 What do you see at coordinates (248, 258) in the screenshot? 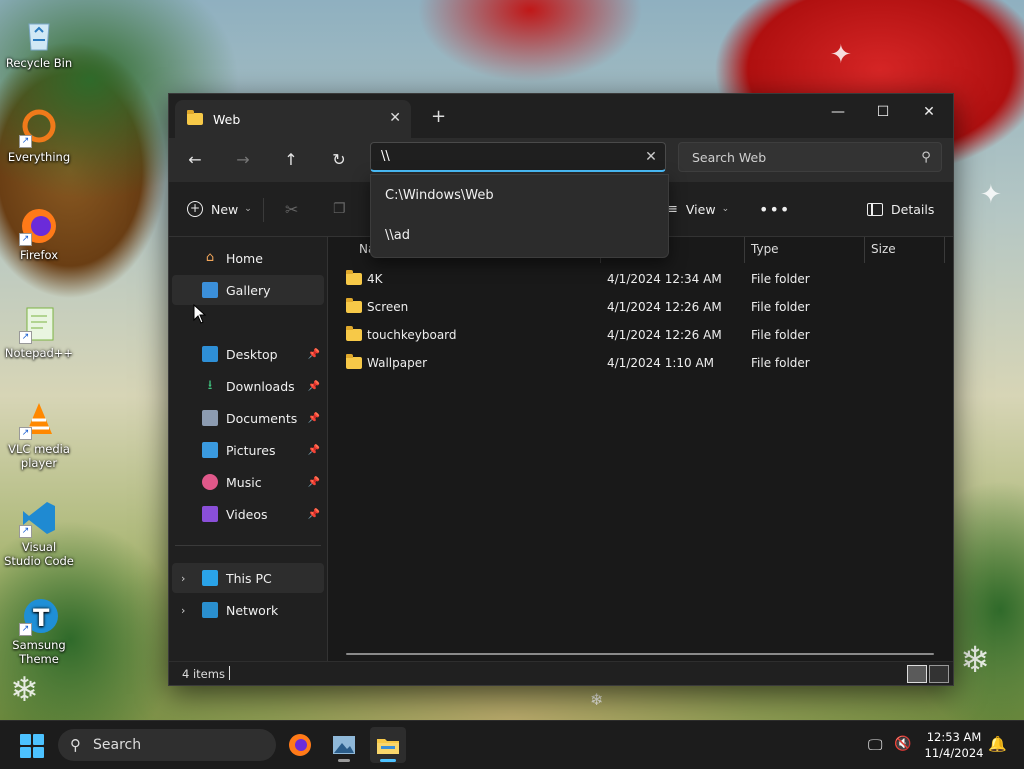
I see `sidebar-item-home: ⌂ Home` at bounding box center [248, 258].